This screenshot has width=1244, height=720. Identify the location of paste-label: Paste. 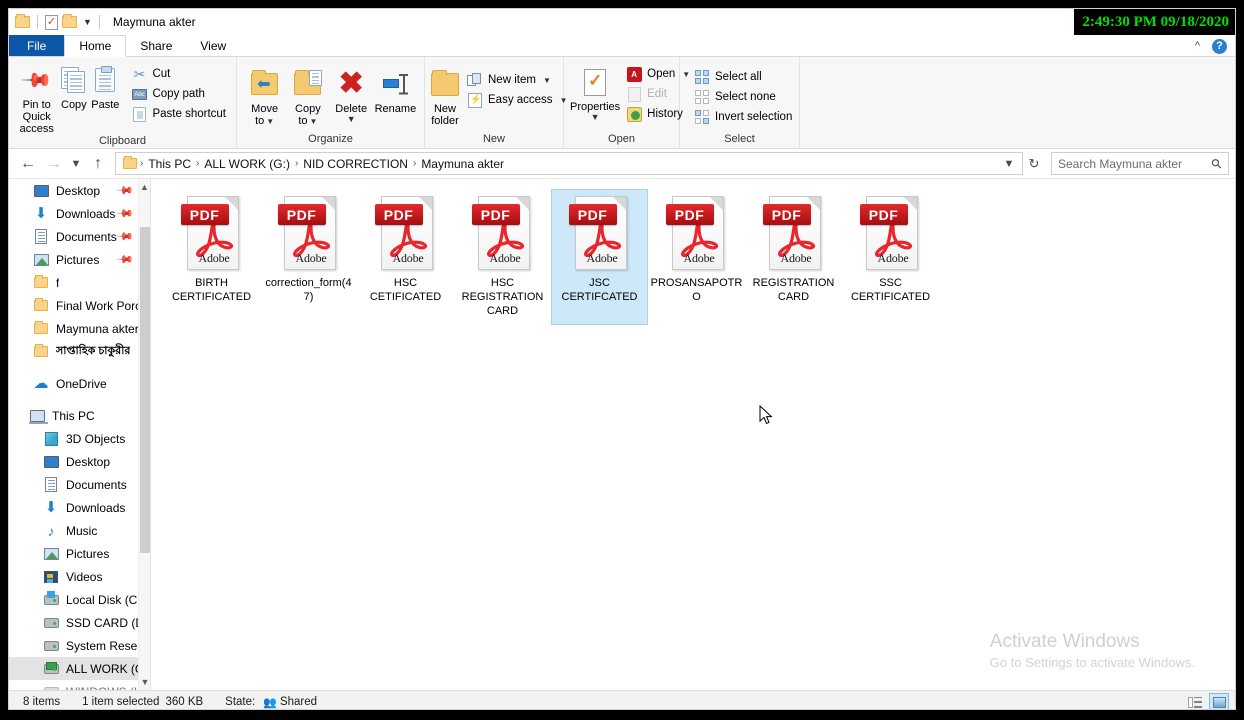
(105, 105).